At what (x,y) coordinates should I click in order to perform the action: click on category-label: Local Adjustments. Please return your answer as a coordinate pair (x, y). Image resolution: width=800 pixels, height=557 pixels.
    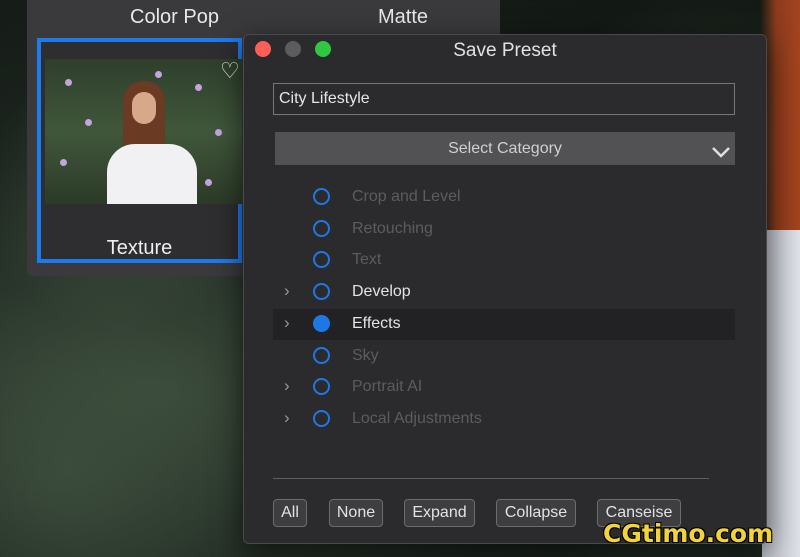
    Looking at the image, I should click on (417, 418).